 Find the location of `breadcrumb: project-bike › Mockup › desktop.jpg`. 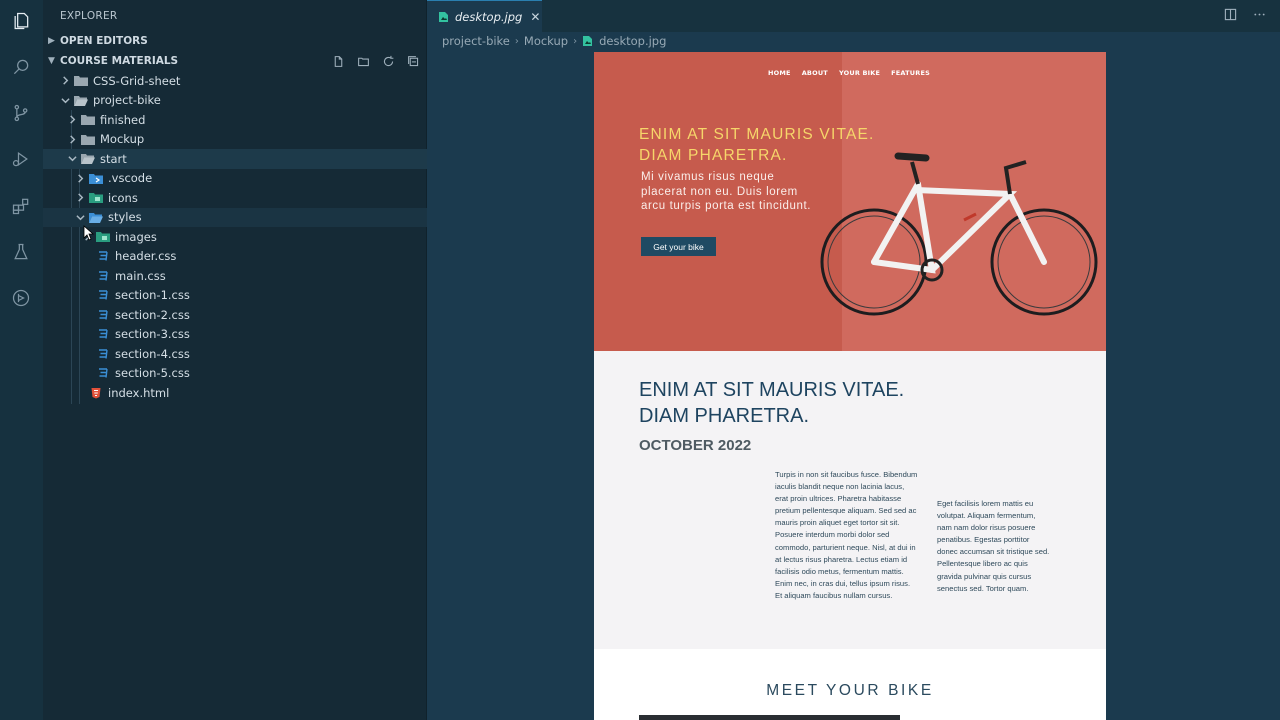

breadcrumb: project-bike › Mockup › desktop.jpg is located at coordinates (554, 41).